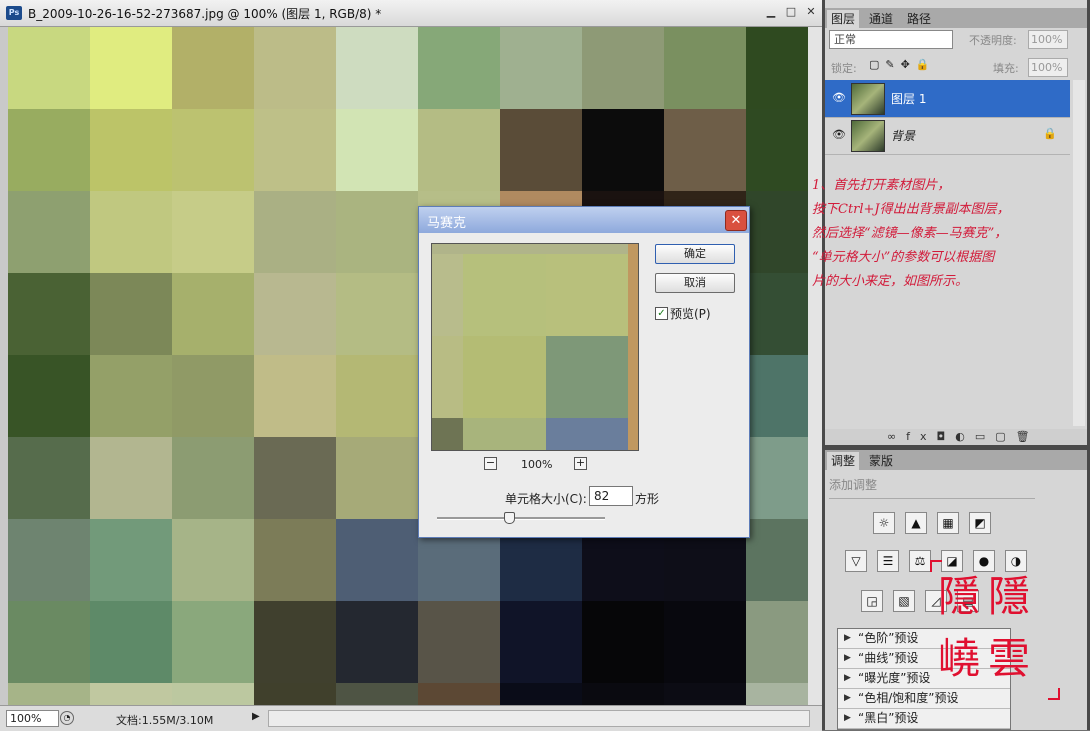 This screenshot has width=1090, height=731. Describe the element at coordinates (509, 518) in the screenshot. I see `cell-size-slider-thumb` at that location.